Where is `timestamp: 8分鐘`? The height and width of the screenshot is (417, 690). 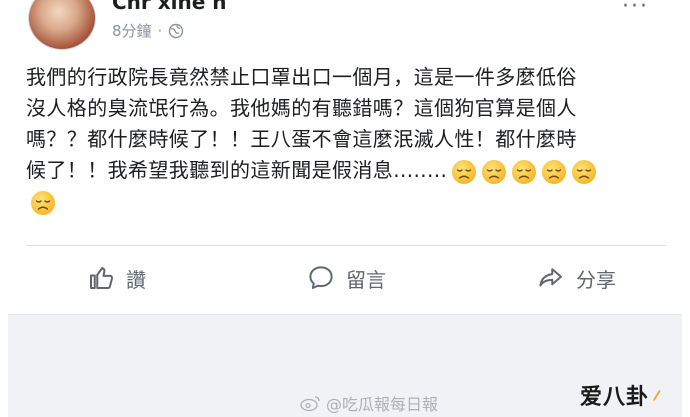 timestamp: 8分鐘 is located at coordinates (132, 30).